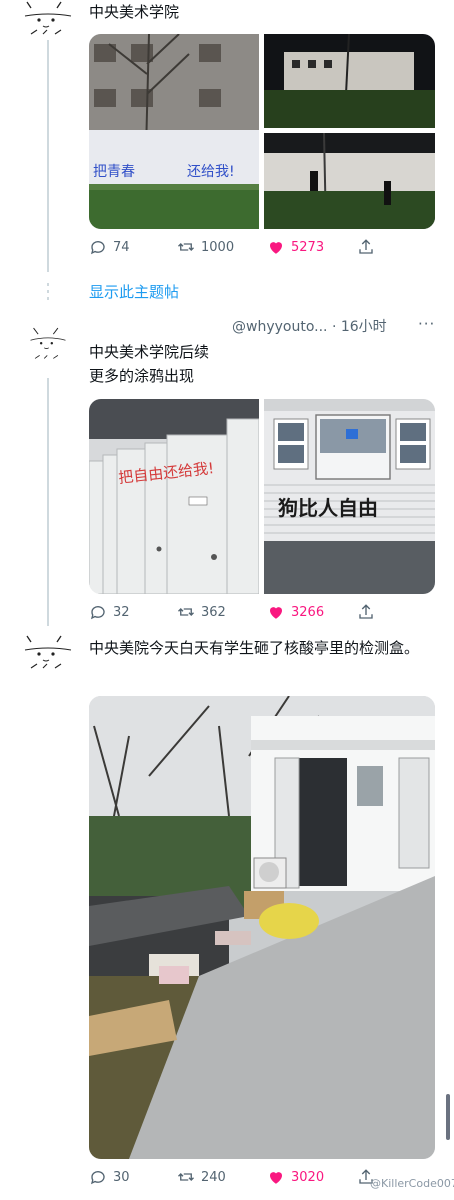  I want to click on like-count: 3020, so click(308, 1177).